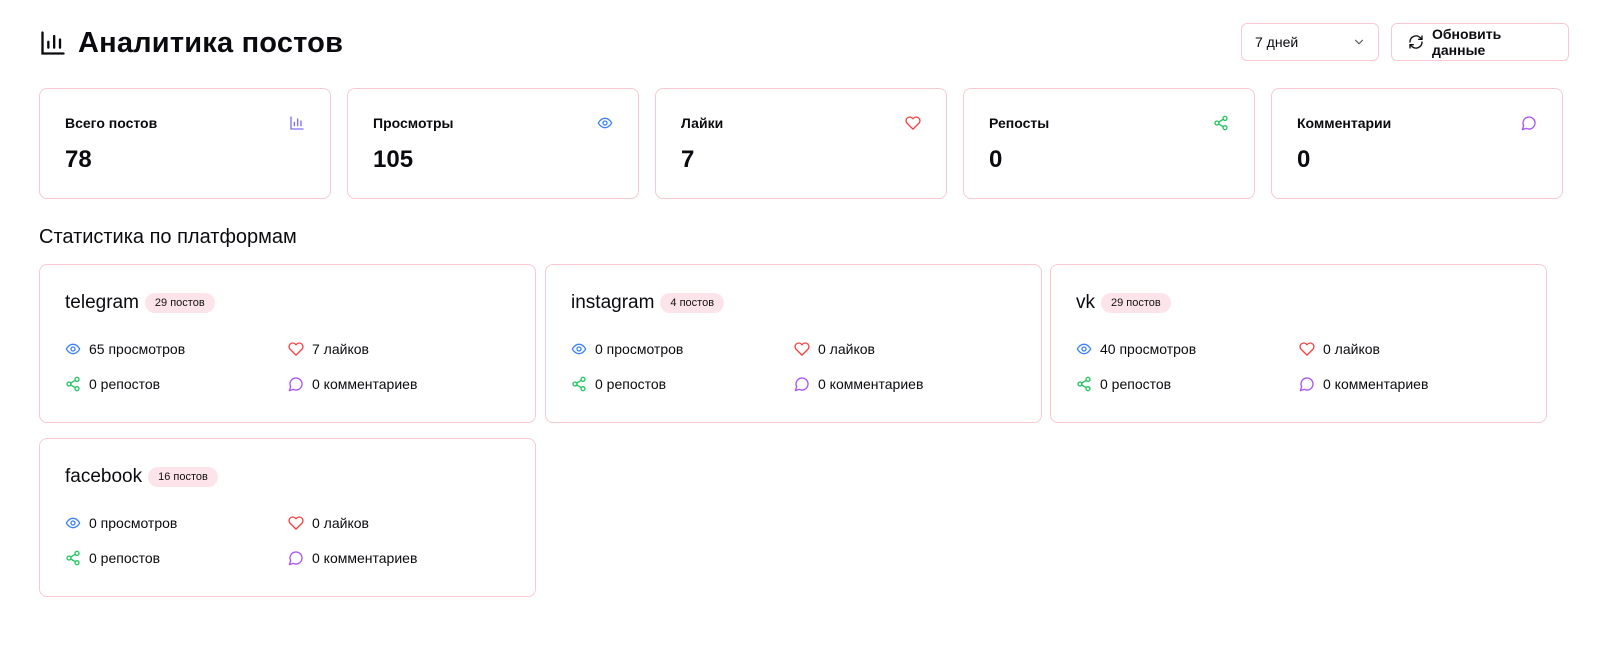 The width and height of the screenshot is (1603, 651). Describe the element at coordinates (1417, 143) in the screenshot. I see `stat-card-comments: Комментарии 0` at that location.